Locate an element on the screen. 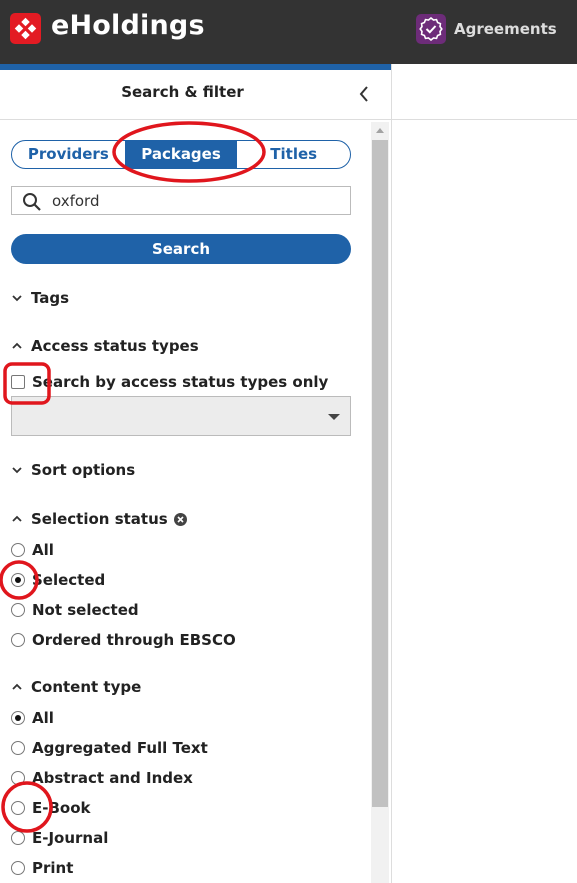 The image size is (577, 883). search-field is located at coordinates (181, 200).